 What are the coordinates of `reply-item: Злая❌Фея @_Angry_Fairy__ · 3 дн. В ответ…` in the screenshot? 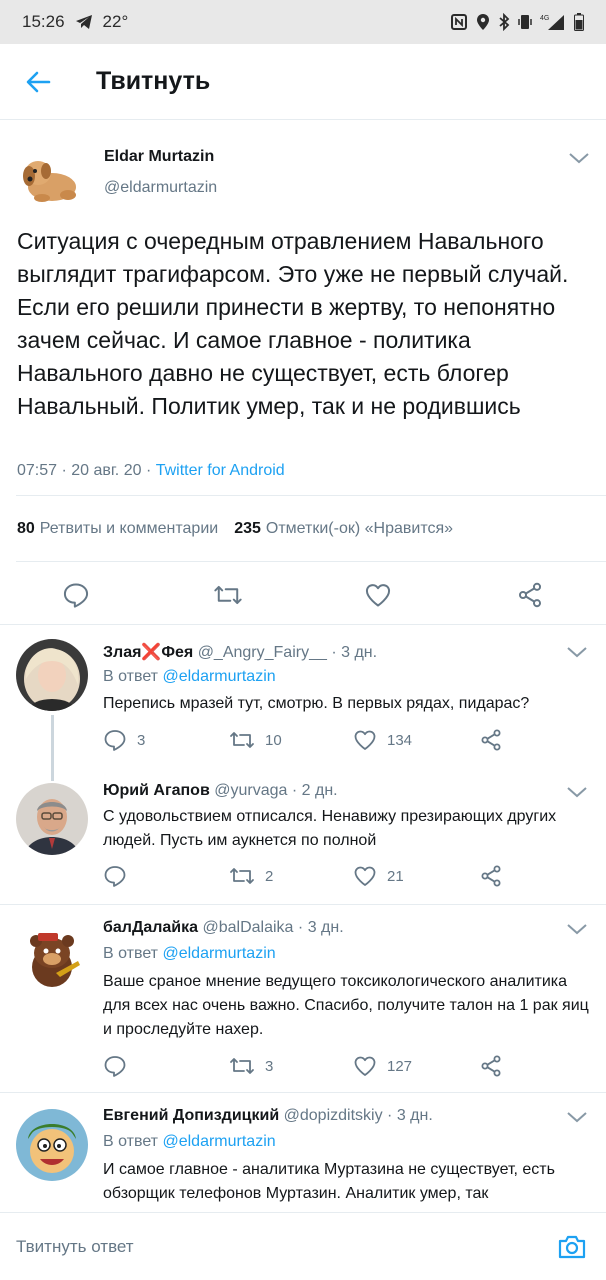 It's located at (303, 703).